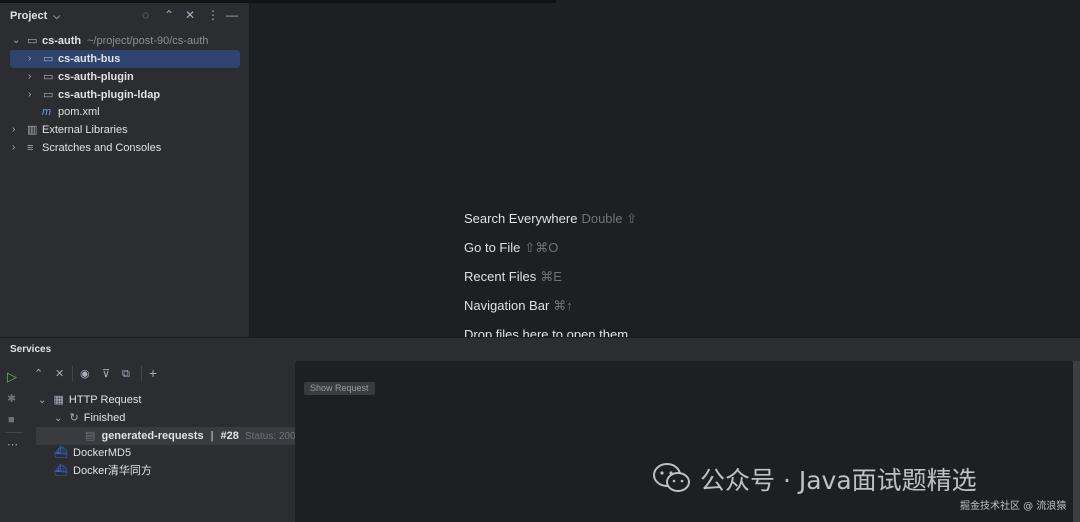 This screenshot has width=1080, height=522. I want to click on debug-icon: ✱, so click(11, 399).